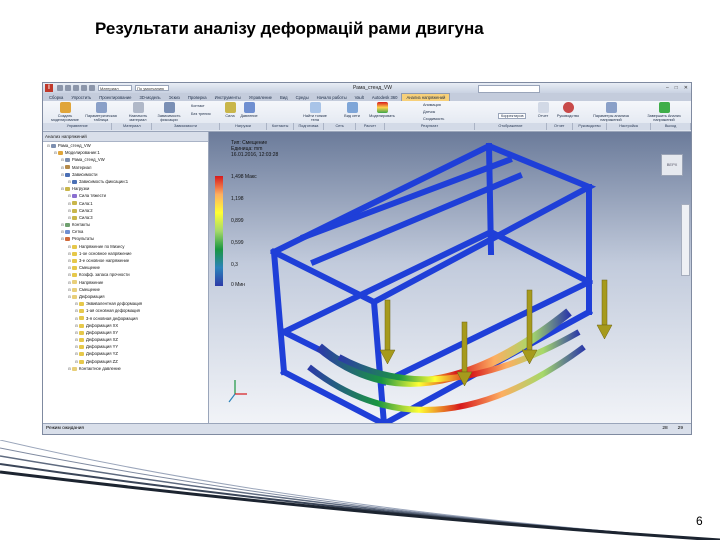  Describe the element at coordinates (125, 339) in the screenshot. I see `tree-item: ⊟ Деформация XZ` at that location.